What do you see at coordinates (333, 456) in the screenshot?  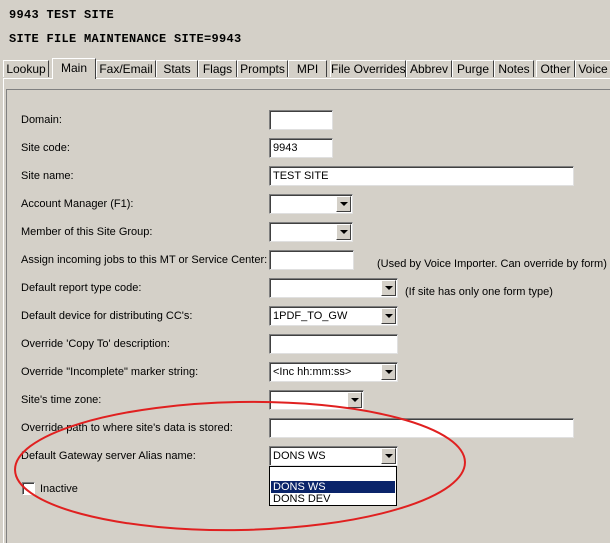 I see `gateway-alias-select: DONS WS` at bounding box center [333, 456].